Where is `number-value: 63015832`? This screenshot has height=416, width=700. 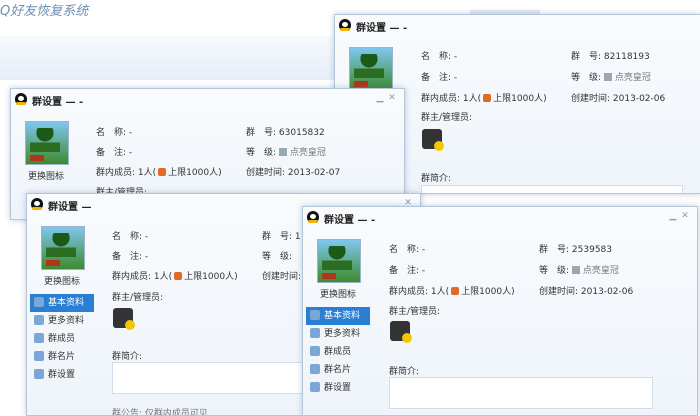 number-value: 63015832 is located at coordinates (301, 133).